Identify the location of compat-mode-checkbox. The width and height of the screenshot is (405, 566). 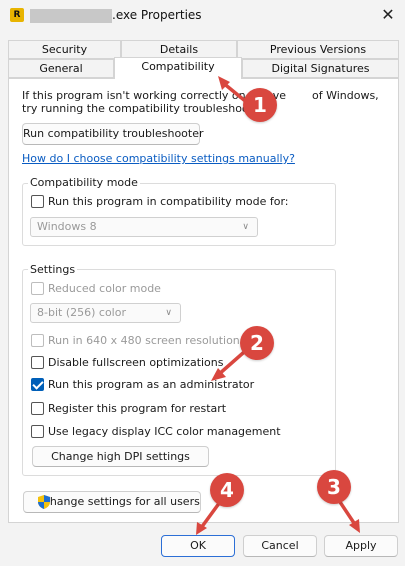
(37, 201).